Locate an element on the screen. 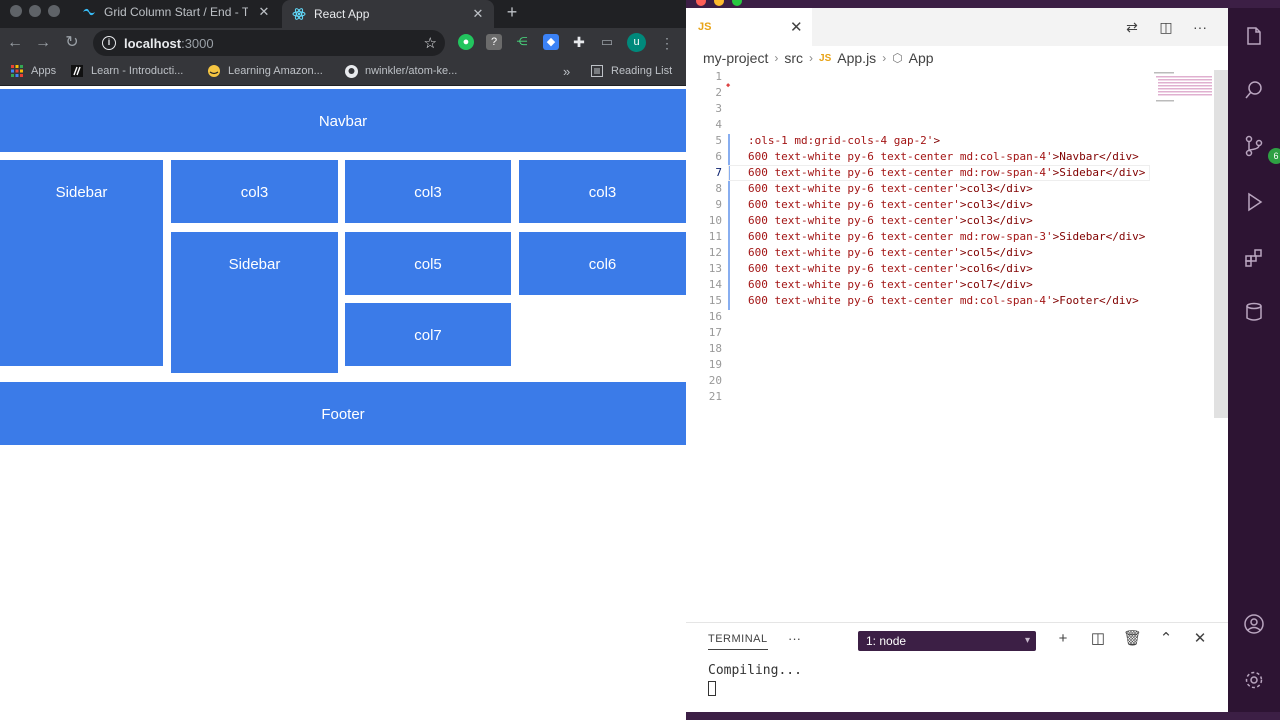  line-number: 8 is located at coordinates (718, 188).